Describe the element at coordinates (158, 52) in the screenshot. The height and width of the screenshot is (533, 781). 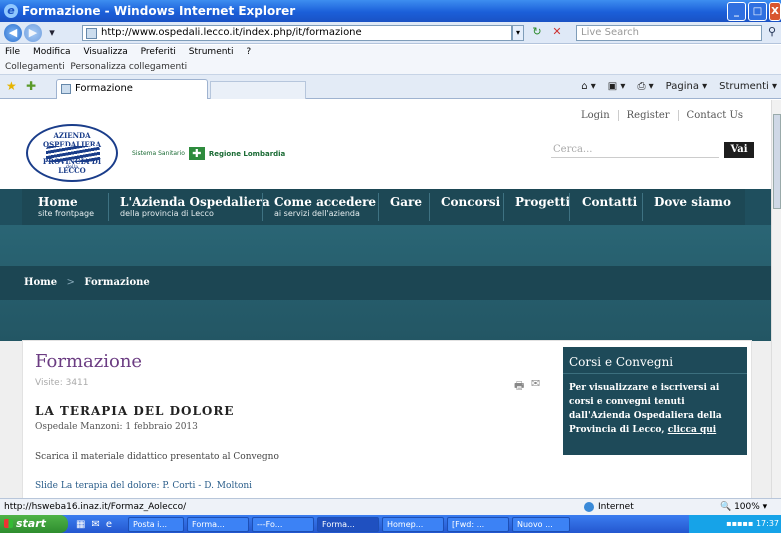
I see `menu-preferiti: Preferiti` at that location.